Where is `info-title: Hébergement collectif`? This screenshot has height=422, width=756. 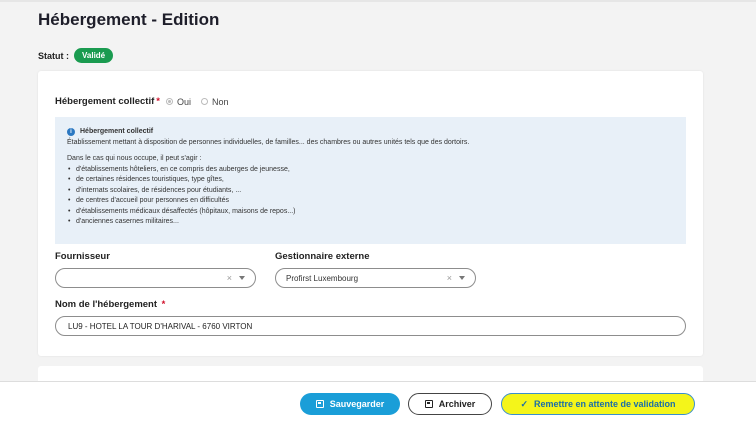
info-title: Hébergement collectif is located at coordinates (117, 131).